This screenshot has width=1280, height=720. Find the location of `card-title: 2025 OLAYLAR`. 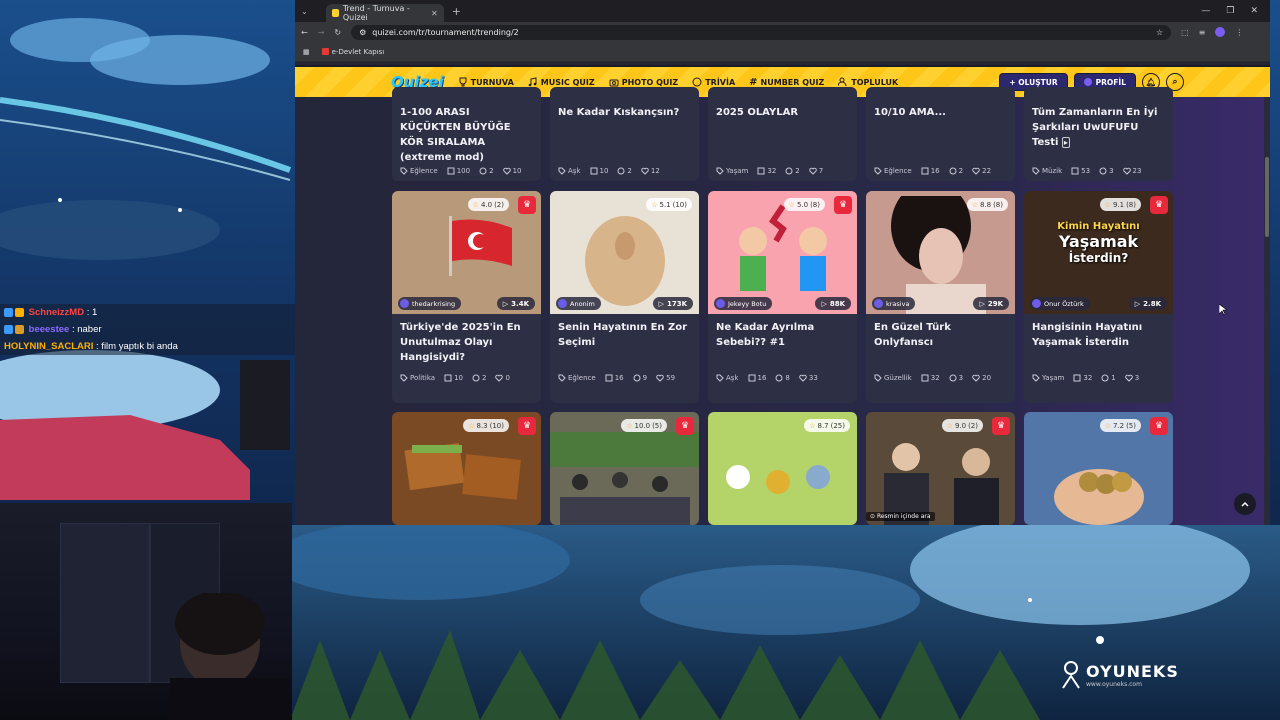

card-title: 2025 OLAYLAR is located at coordinates (782, 124).